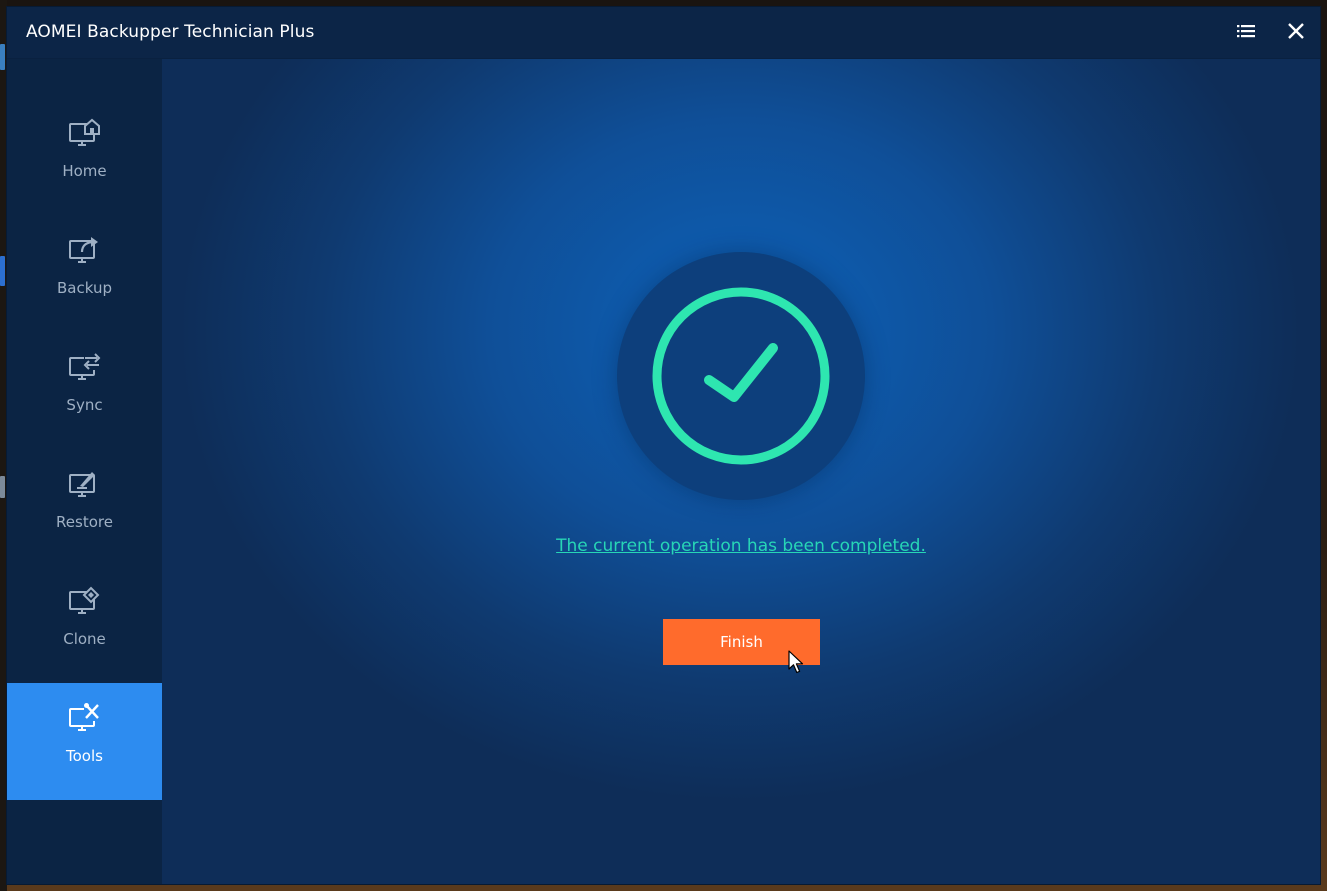 This screenshot has height=891, width=1327. What do you see at coordinates (741, 642) in the screenshot?
I see `finish-button: Finish` at bounding box center [741, 642].